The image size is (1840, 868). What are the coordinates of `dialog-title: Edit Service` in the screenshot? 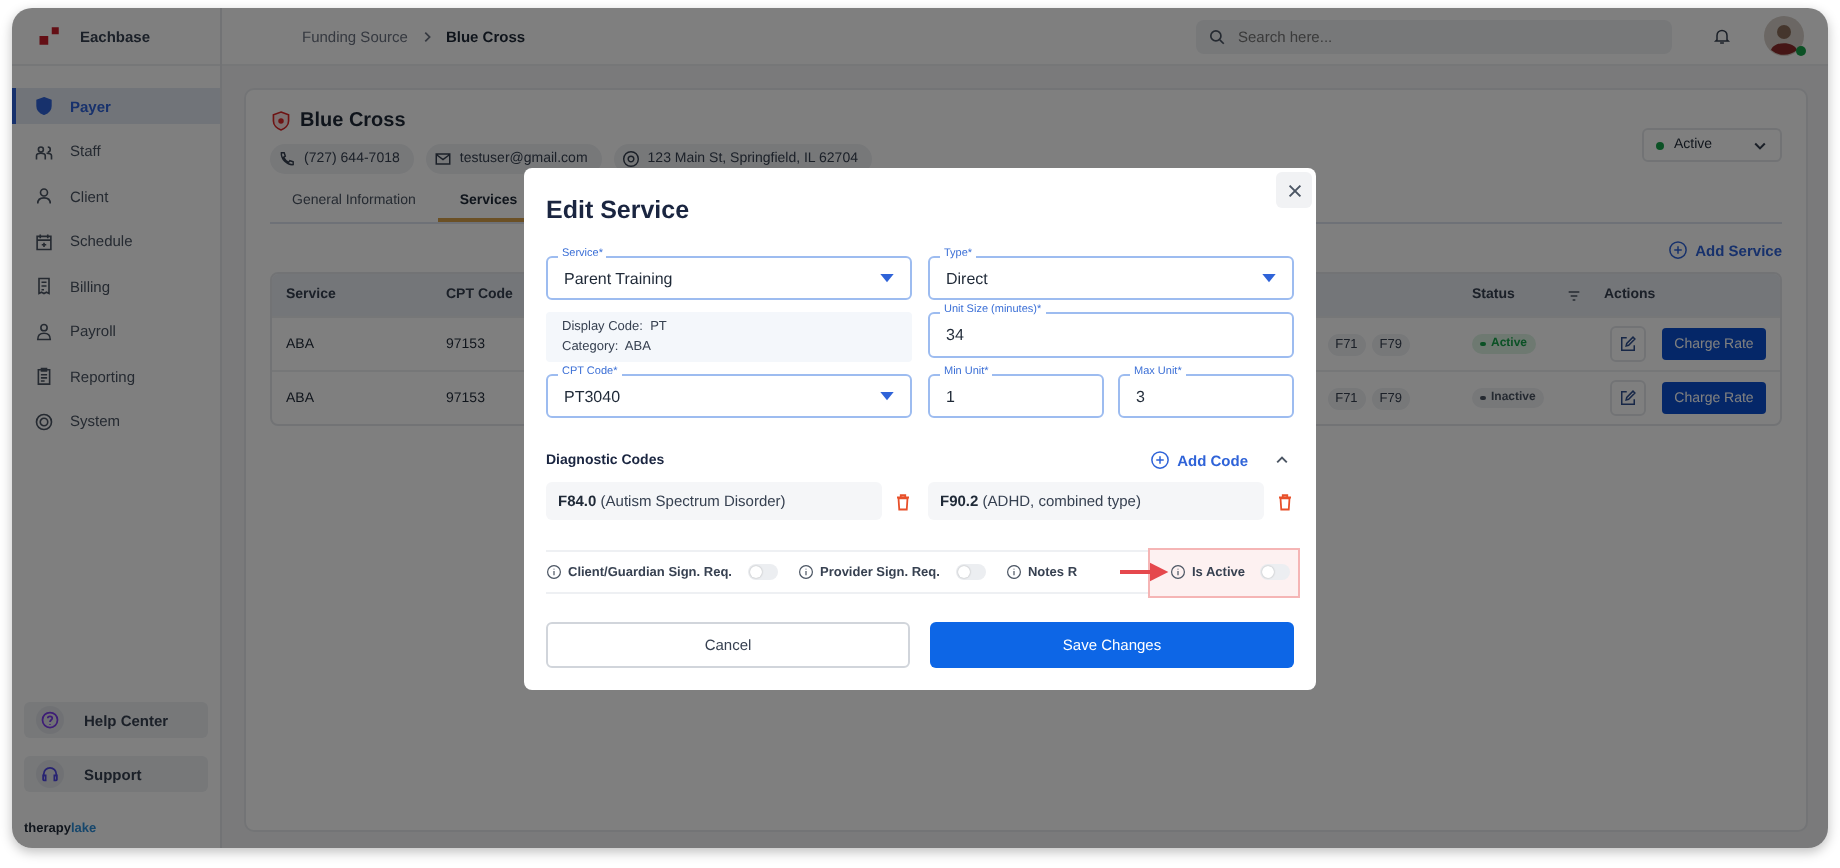 It's located at (618, 210).